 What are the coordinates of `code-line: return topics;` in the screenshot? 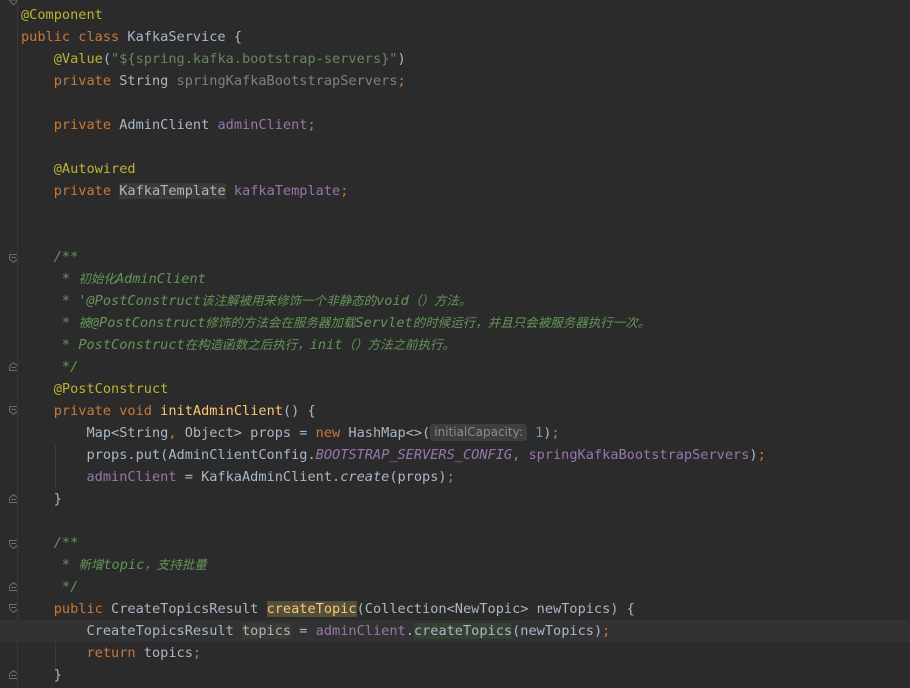 It's located at (144, 653).